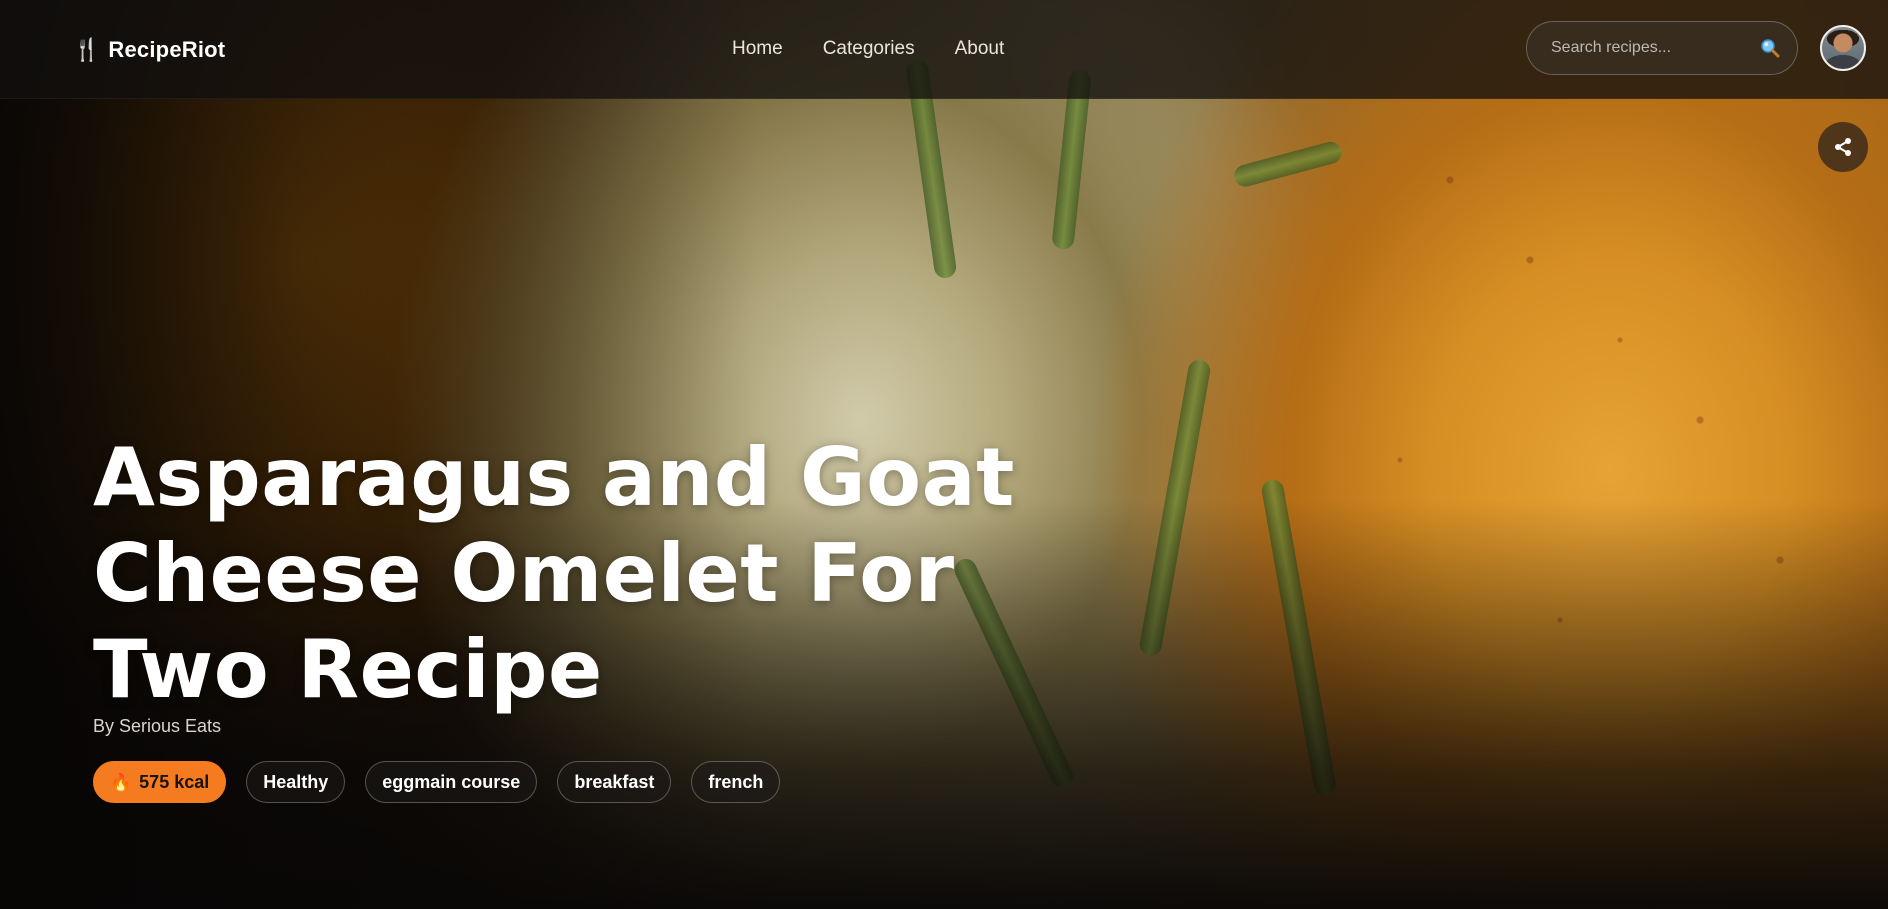 This screenshot has width=1888, height=909. I want to click on search-icon, so click(1770, 48).